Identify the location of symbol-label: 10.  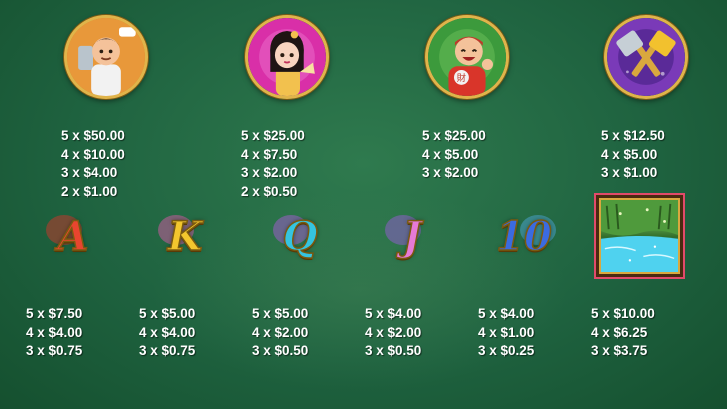
(523, 236).